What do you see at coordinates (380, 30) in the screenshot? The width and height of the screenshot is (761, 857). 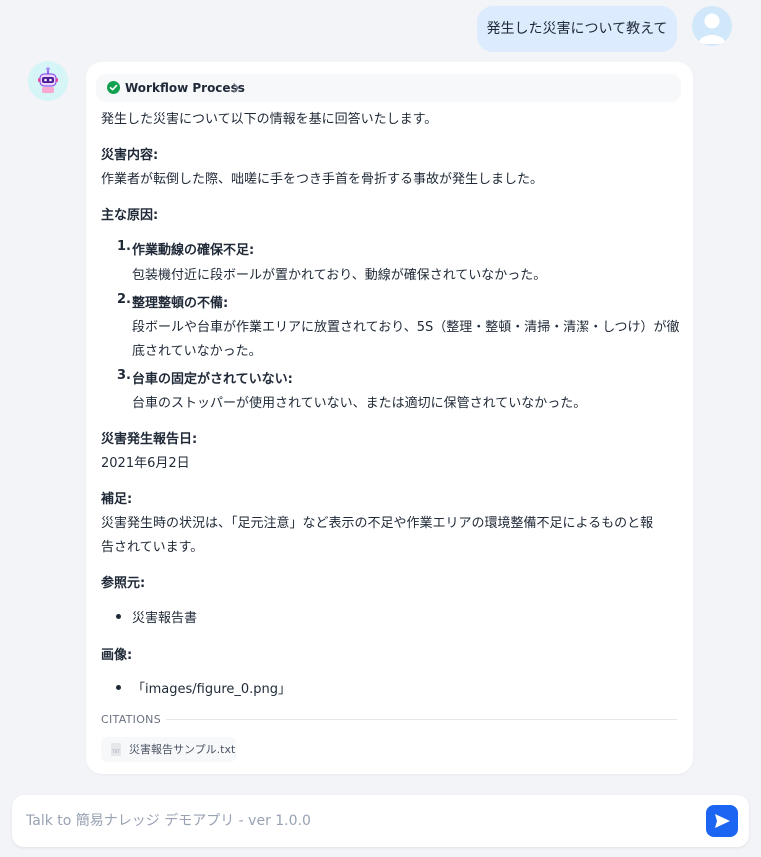 I see `user-message-row: 発生した災害について教えて` at bounding box center [380, 30].